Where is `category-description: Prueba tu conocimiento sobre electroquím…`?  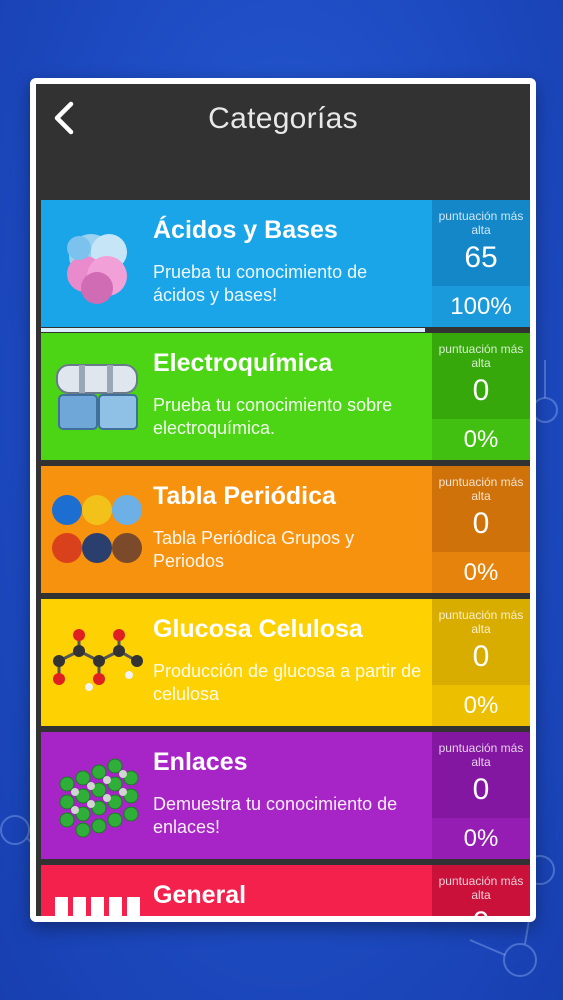
category-description: Prueba tu conocimiento sobre electroquím… is located at coordinates (273, 416).